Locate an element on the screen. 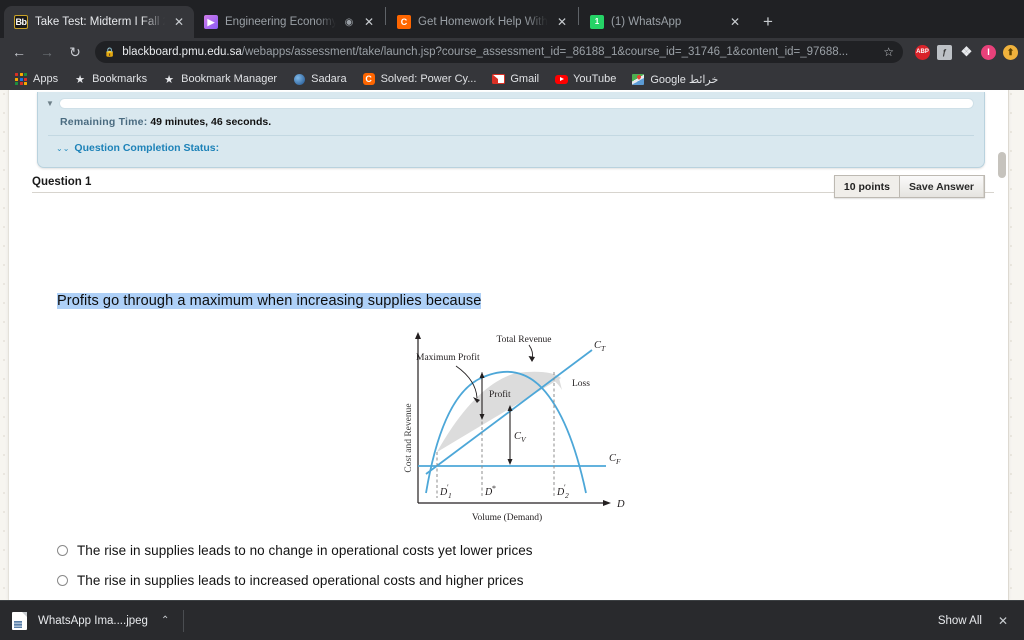 This screenshot has width=1024, height=640. test-progress-bar is located at coordinates (516, 103).